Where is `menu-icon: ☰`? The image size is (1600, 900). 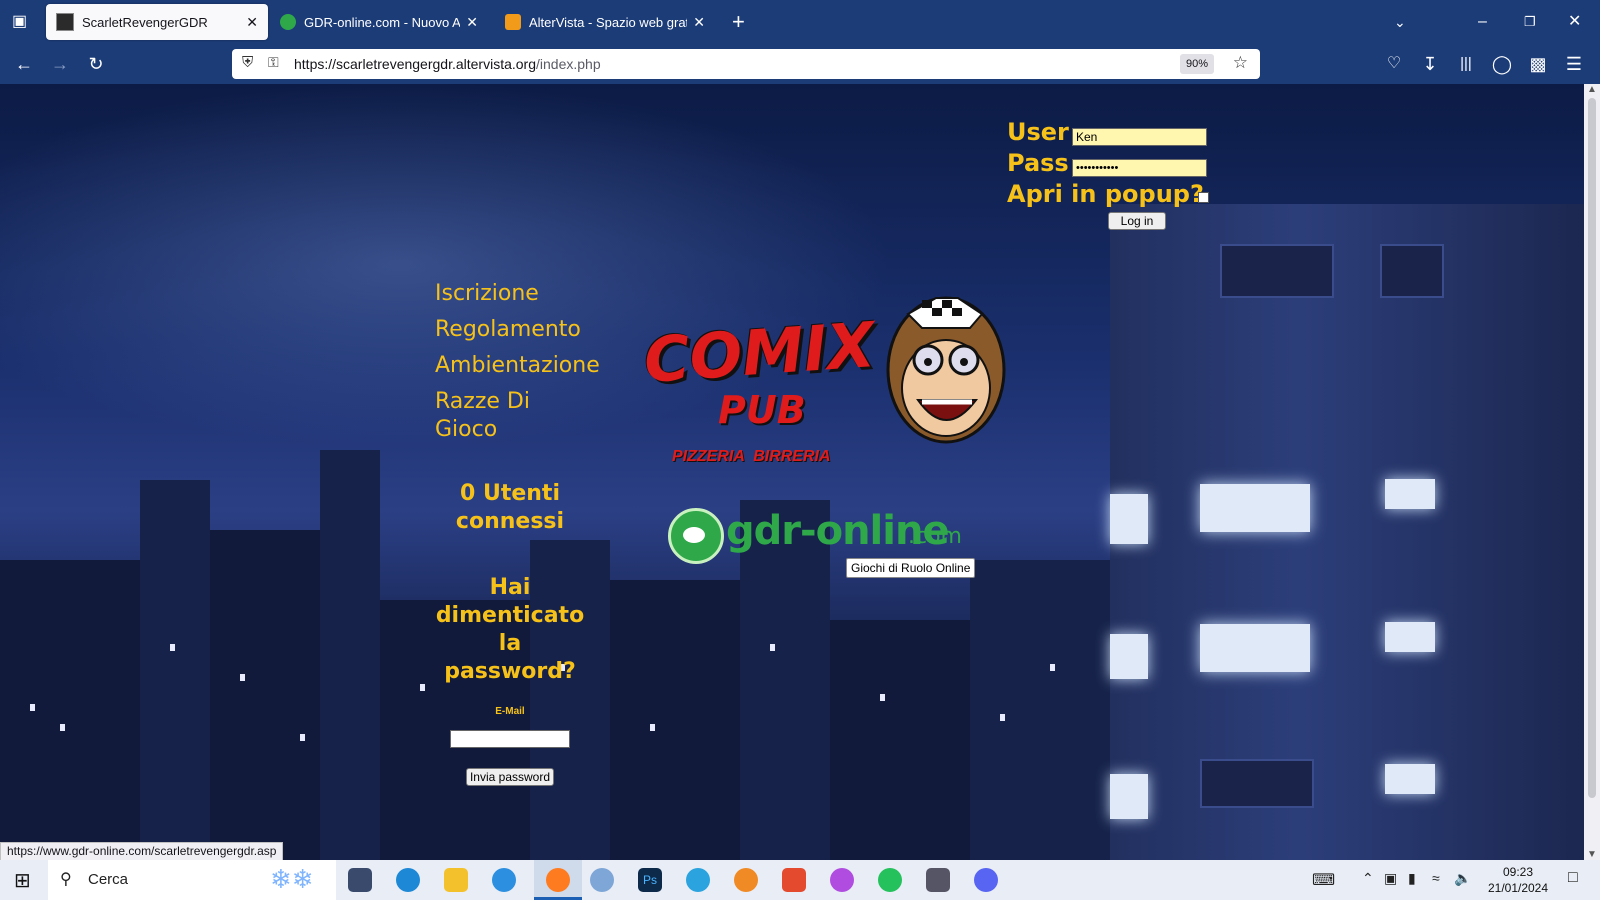
menu-icon: ☰ is located at coordinates (1574, 64).